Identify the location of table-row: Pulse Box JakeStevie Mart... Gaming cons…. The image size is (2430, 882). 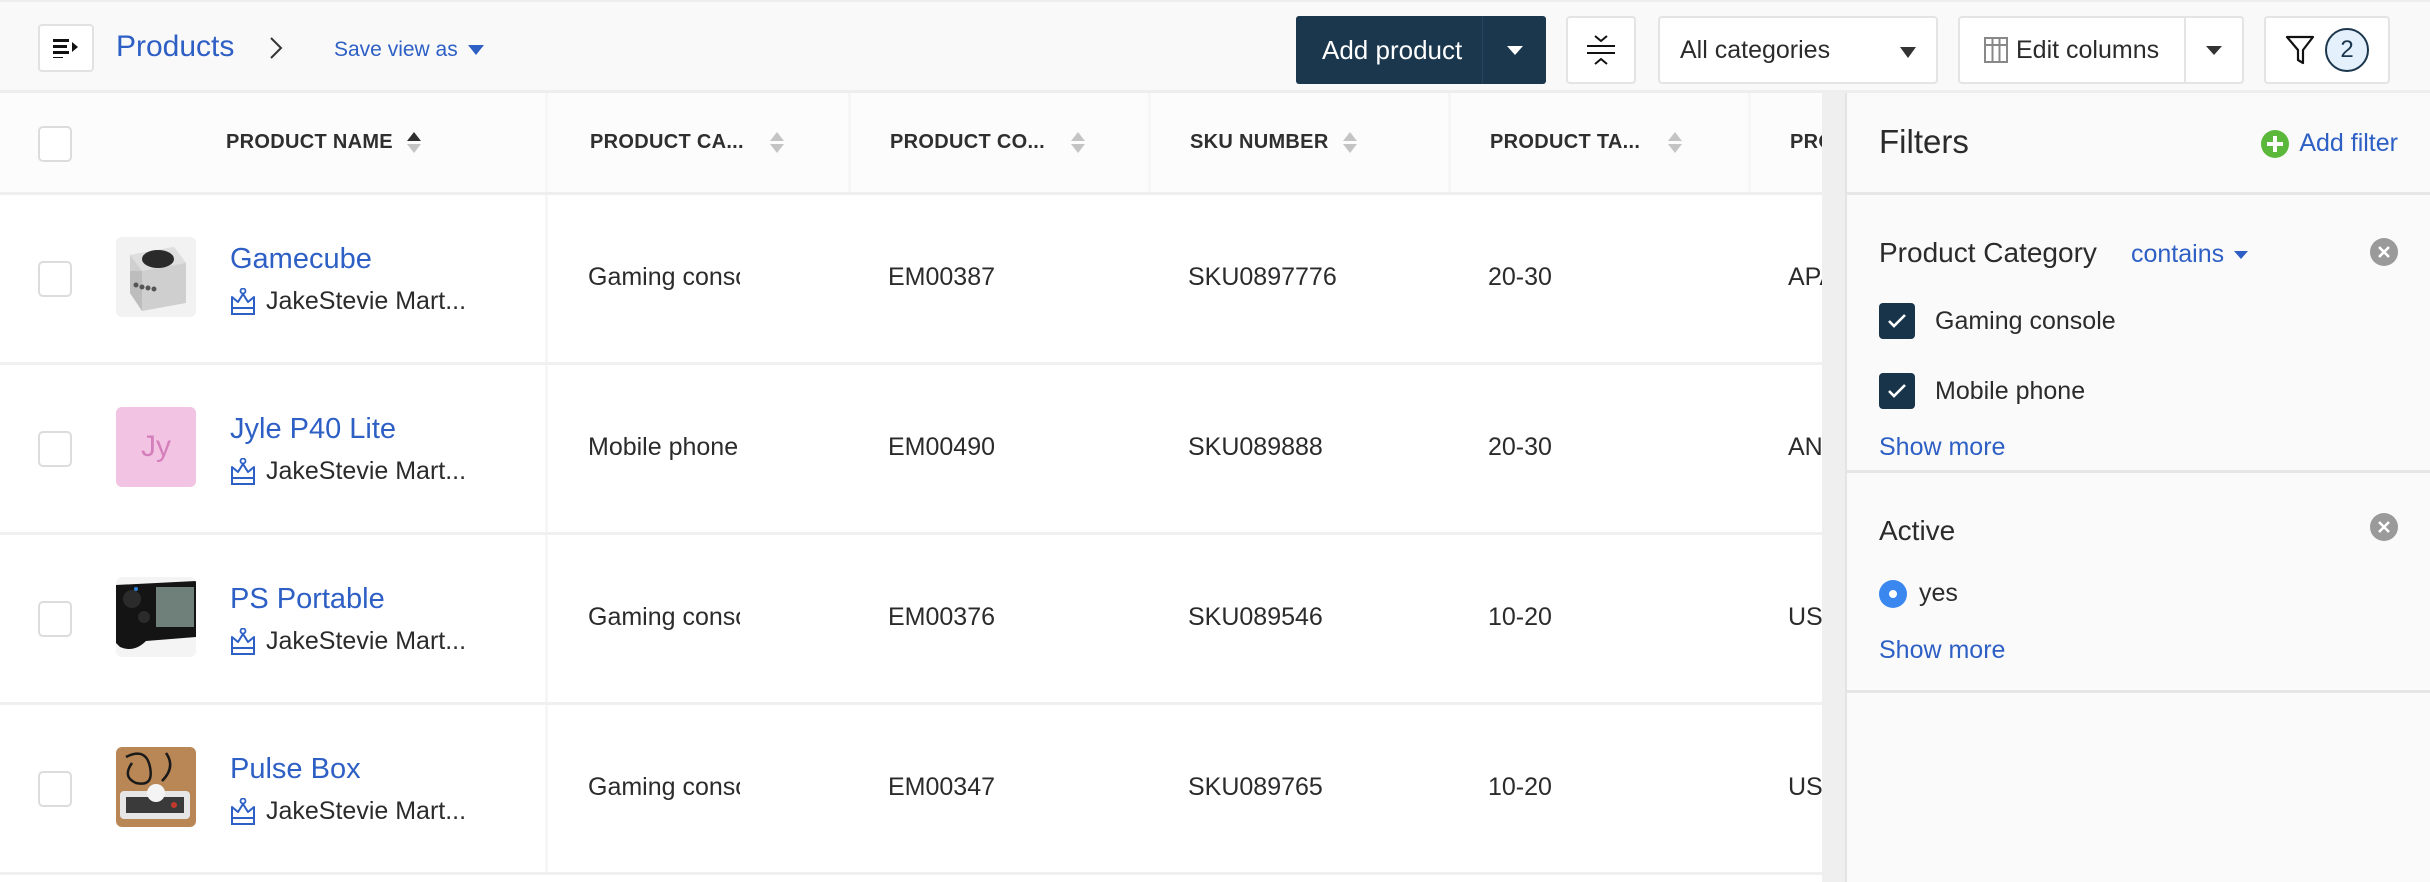
(911, 790).